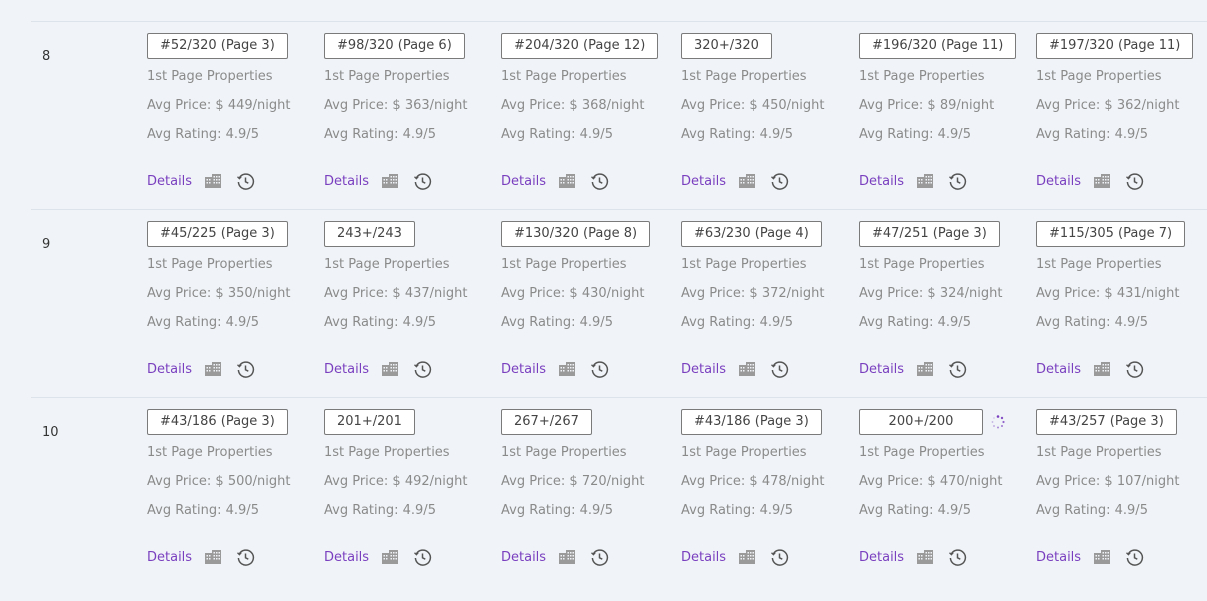 The width and height of the screenshot is (1207, 601). Describe the element at coordinates (217, 234) in the screenshot. I see `rank-badge: #45/225 (Page 3)` at that location.